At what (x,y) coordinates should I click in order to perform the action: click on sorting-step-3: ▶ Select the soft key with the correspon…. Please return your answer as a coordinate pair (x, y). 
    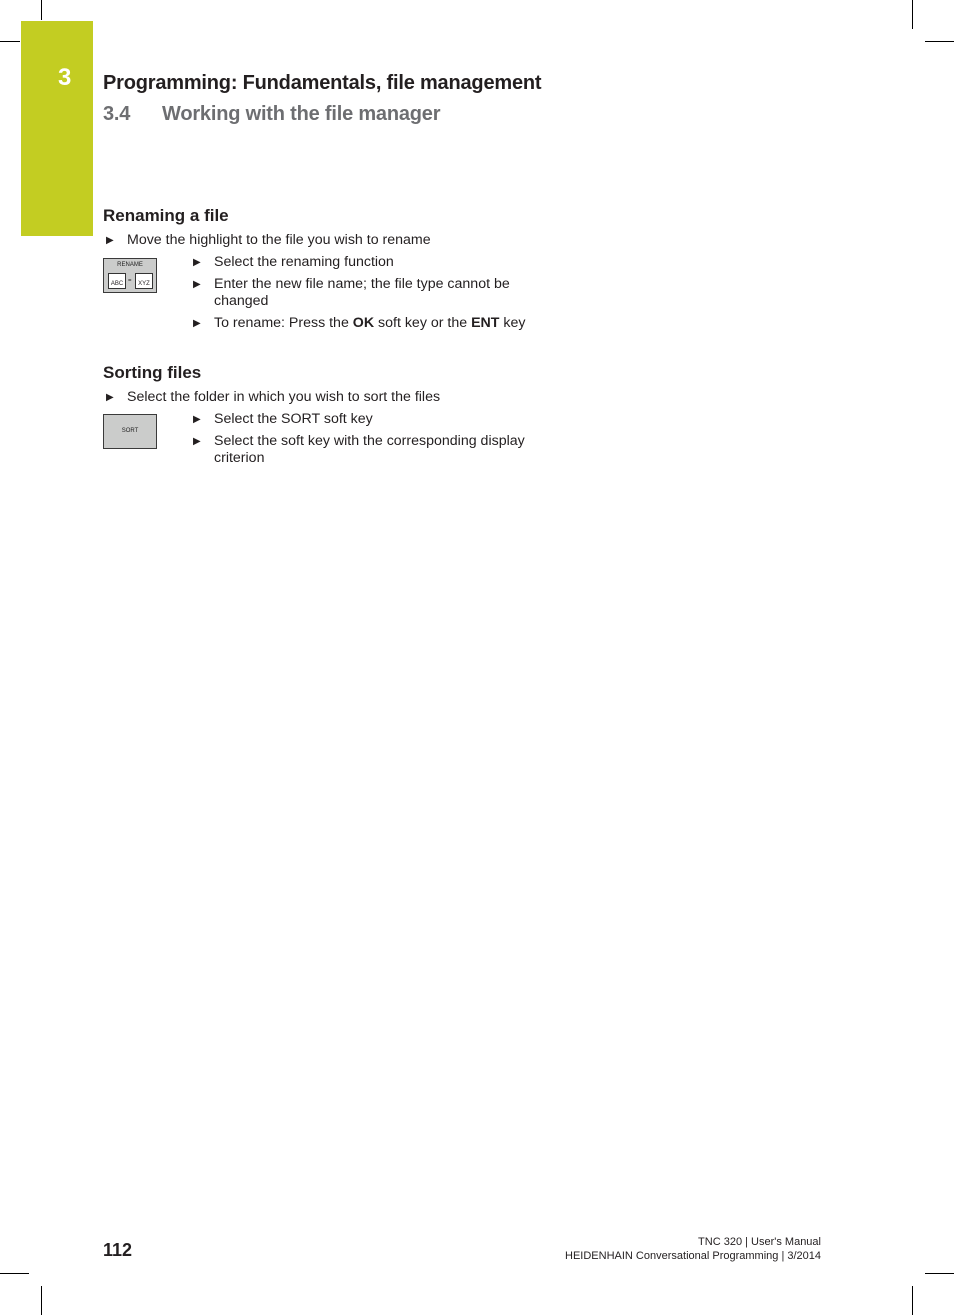
    Looking at the image, I should click on (359, 449).